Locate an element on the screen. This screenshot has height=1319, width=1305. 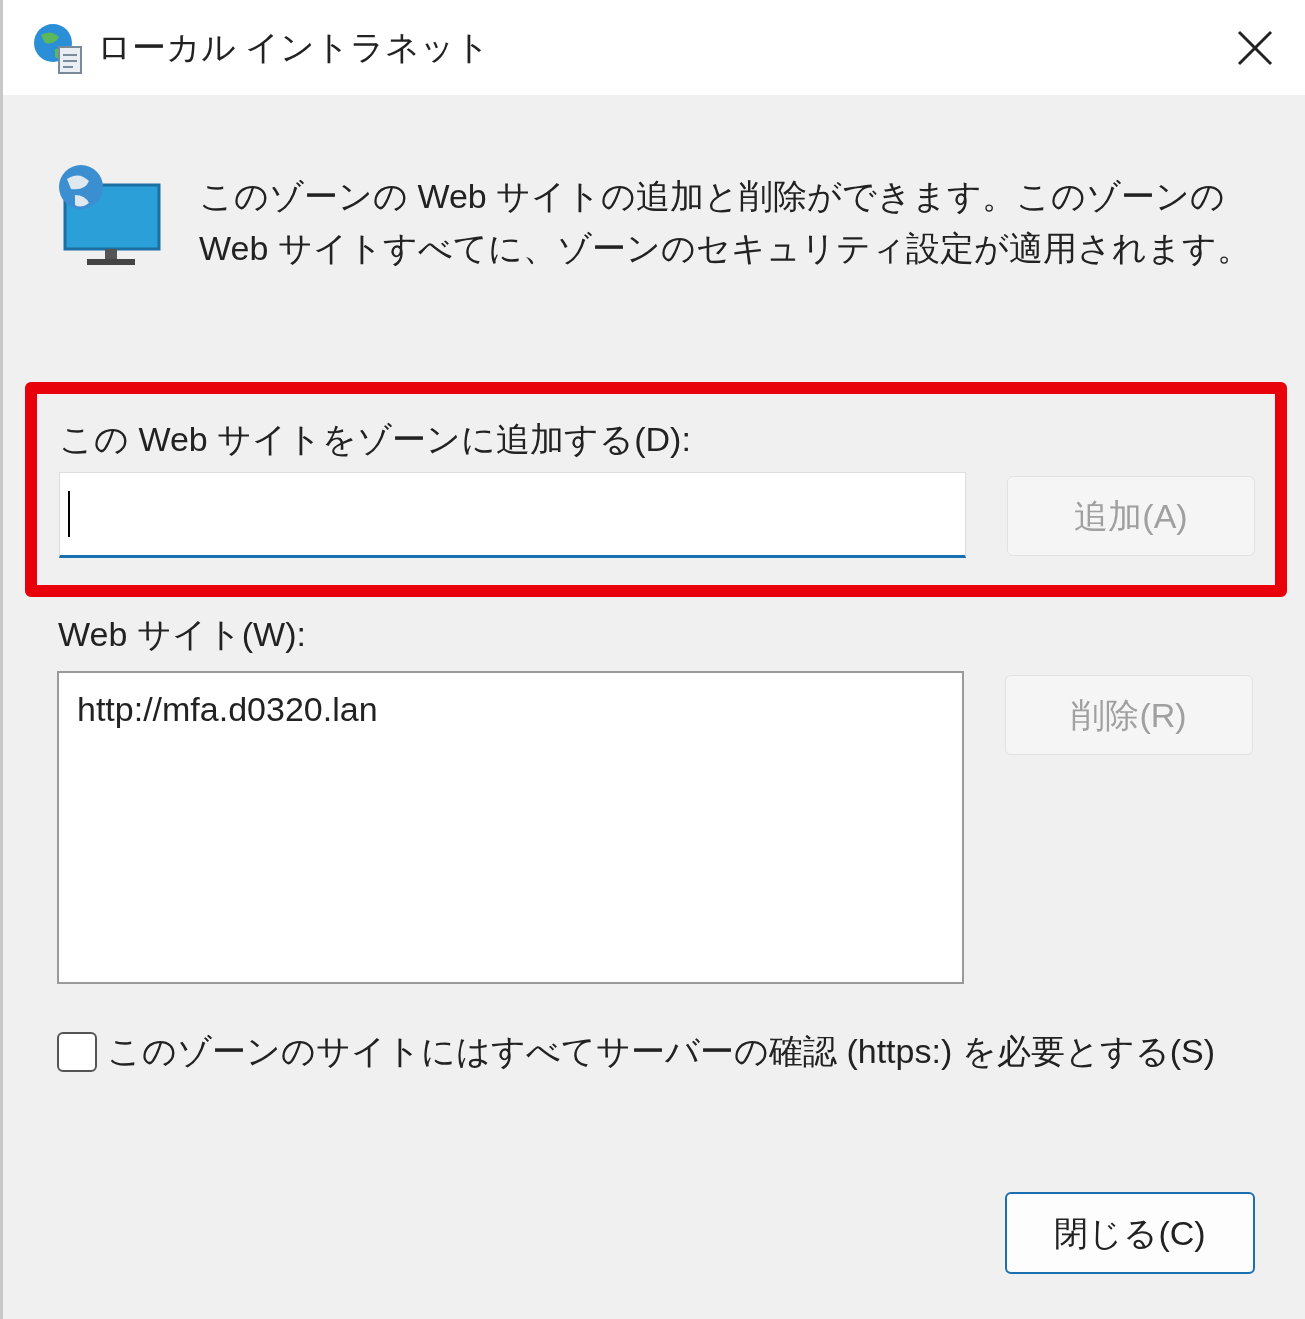
field-label: この Web サイトをゾーンに追加する(D): is located at coordinates (375, 439).